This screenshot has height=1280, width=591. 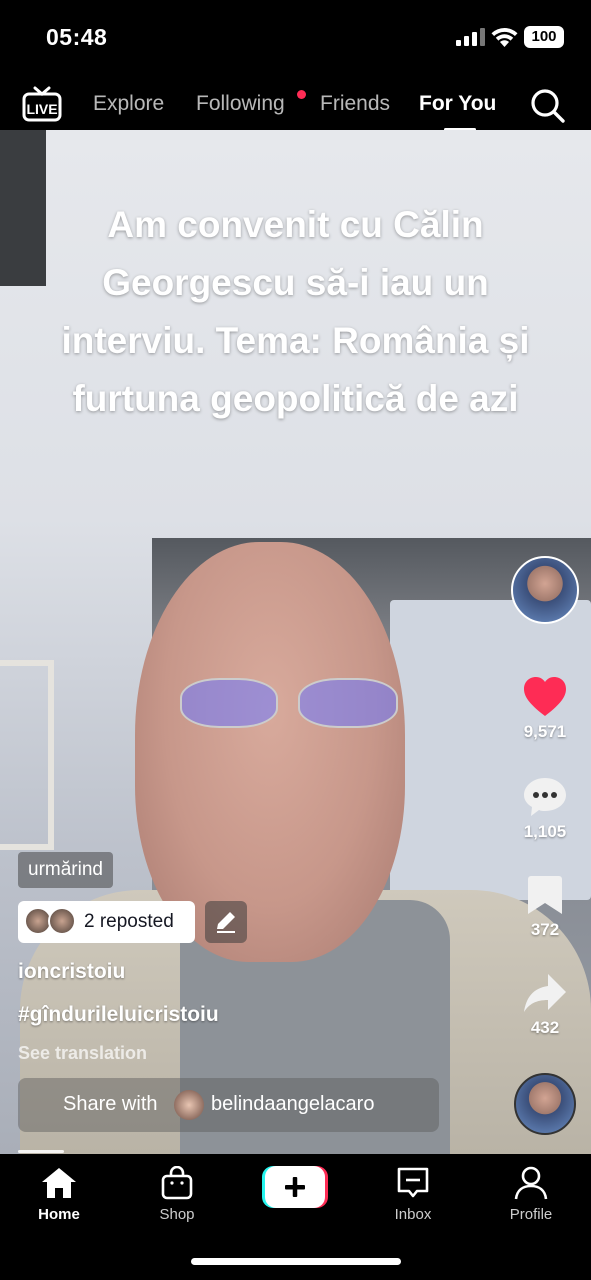 What do you see at coordinates (544, 37) in the screenshot?
I see `battery-indicator: 100` at bounding box center [544, 37].